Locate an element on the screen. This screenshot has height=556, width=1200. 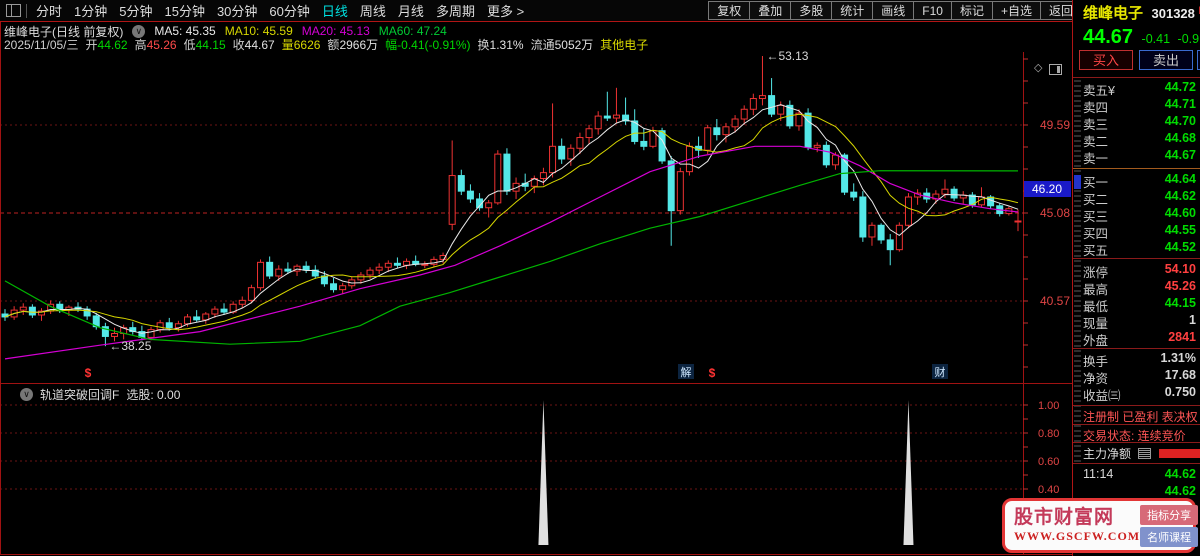
signal-spike is located at coordinates (908, 472).